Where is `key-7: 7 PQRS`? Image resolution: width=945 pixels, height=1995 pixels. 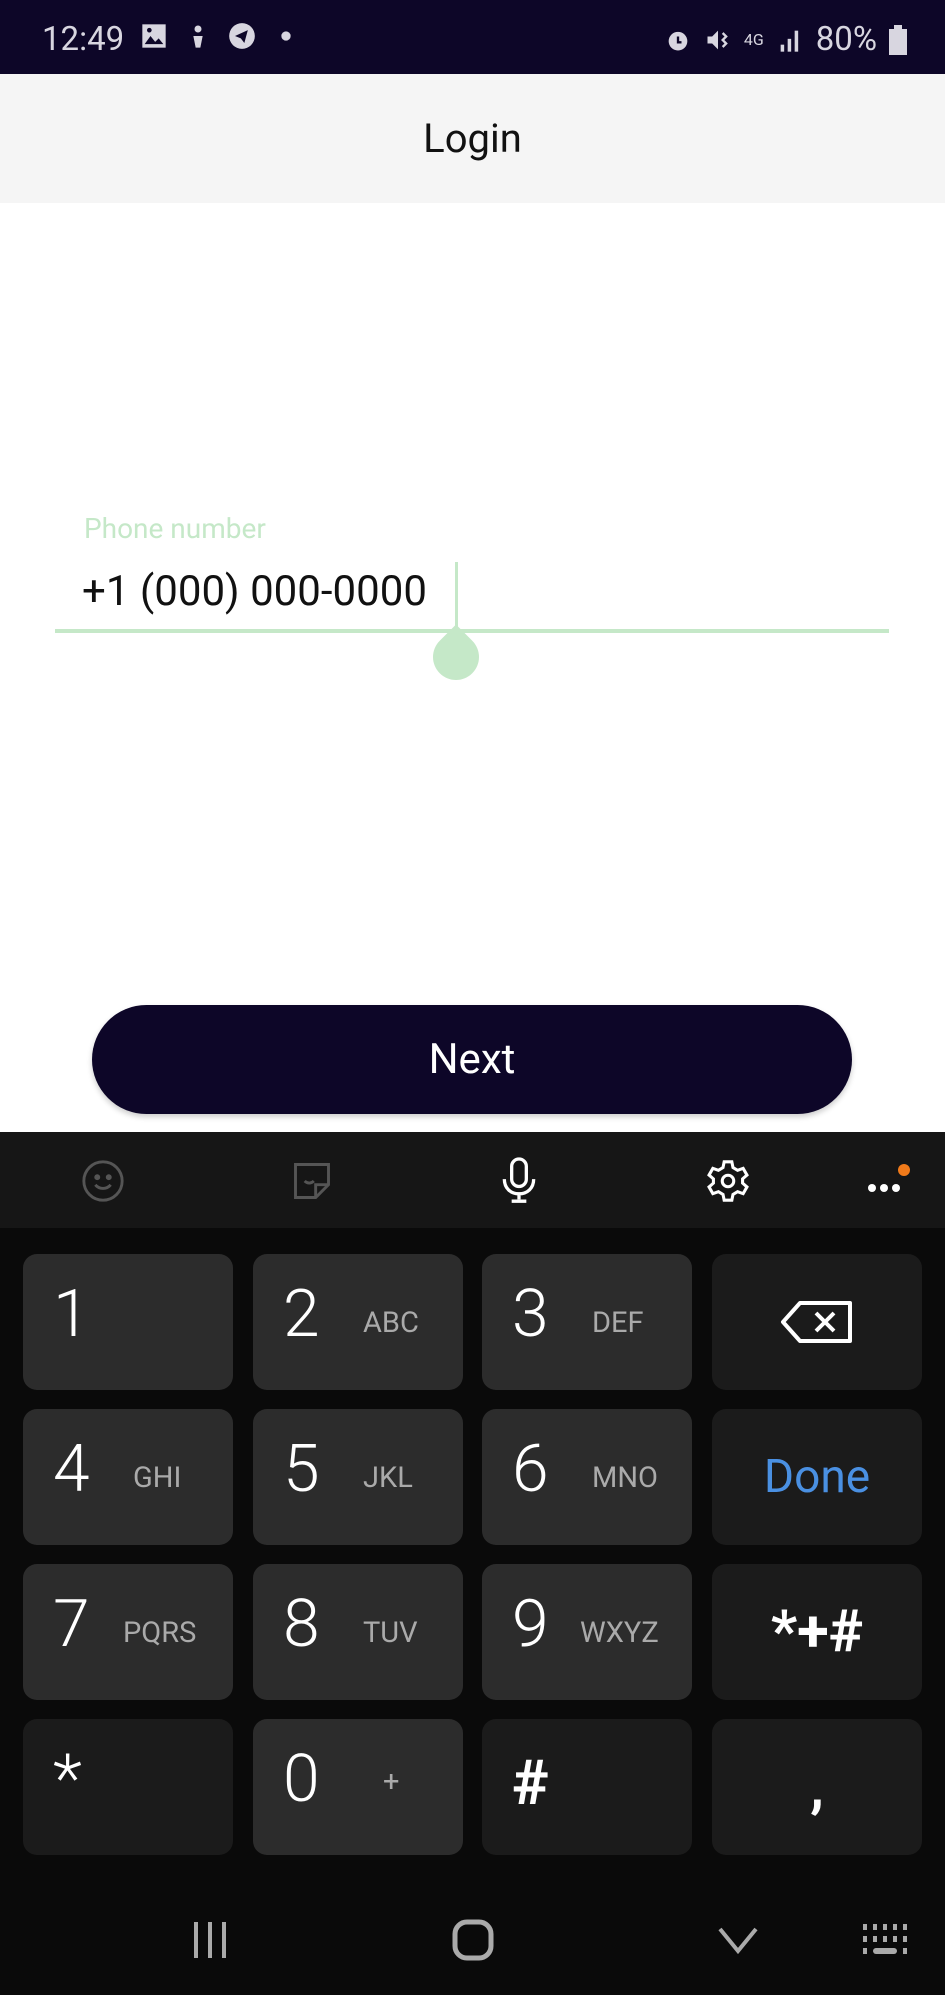 key-7: 7 PQRS is located at coordinates (128, 1632).